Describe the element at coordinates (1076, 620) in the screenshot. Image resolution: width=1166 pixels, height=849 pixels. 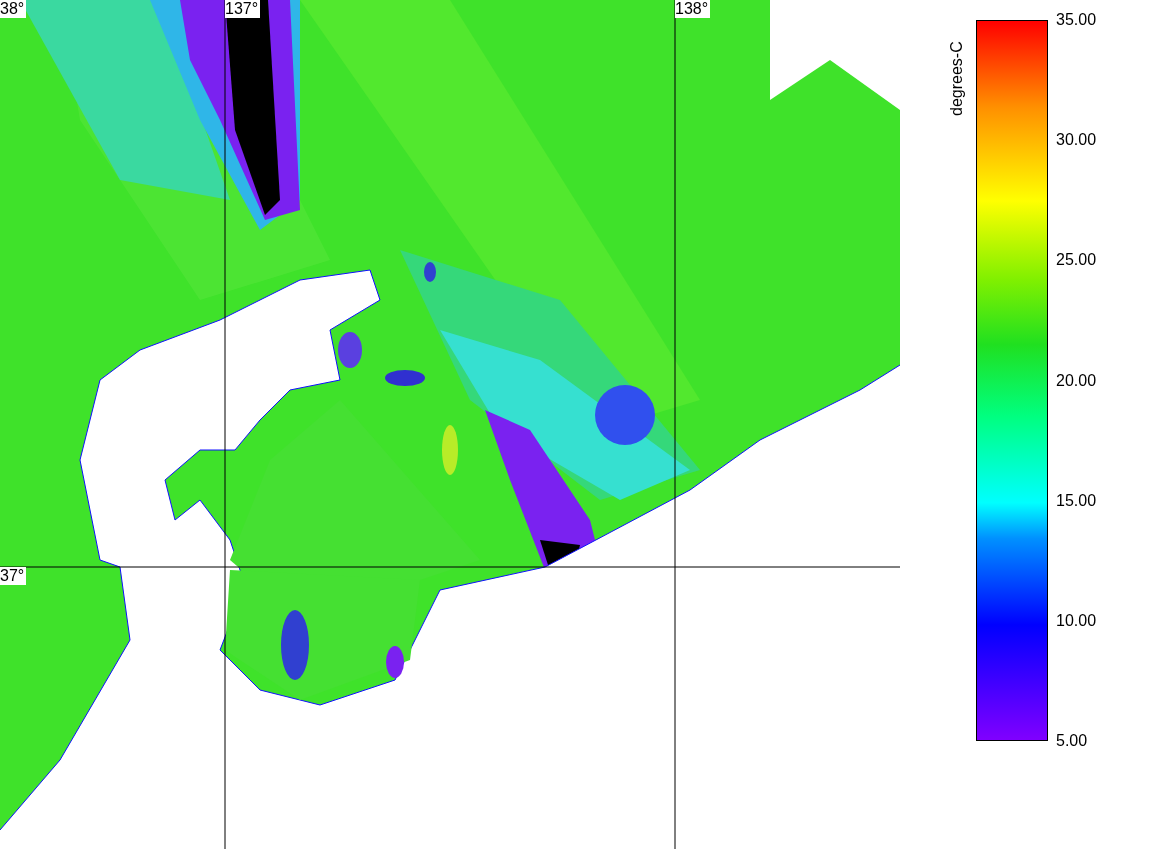
I see `colorbar-tick-label: 10.00` at that location.